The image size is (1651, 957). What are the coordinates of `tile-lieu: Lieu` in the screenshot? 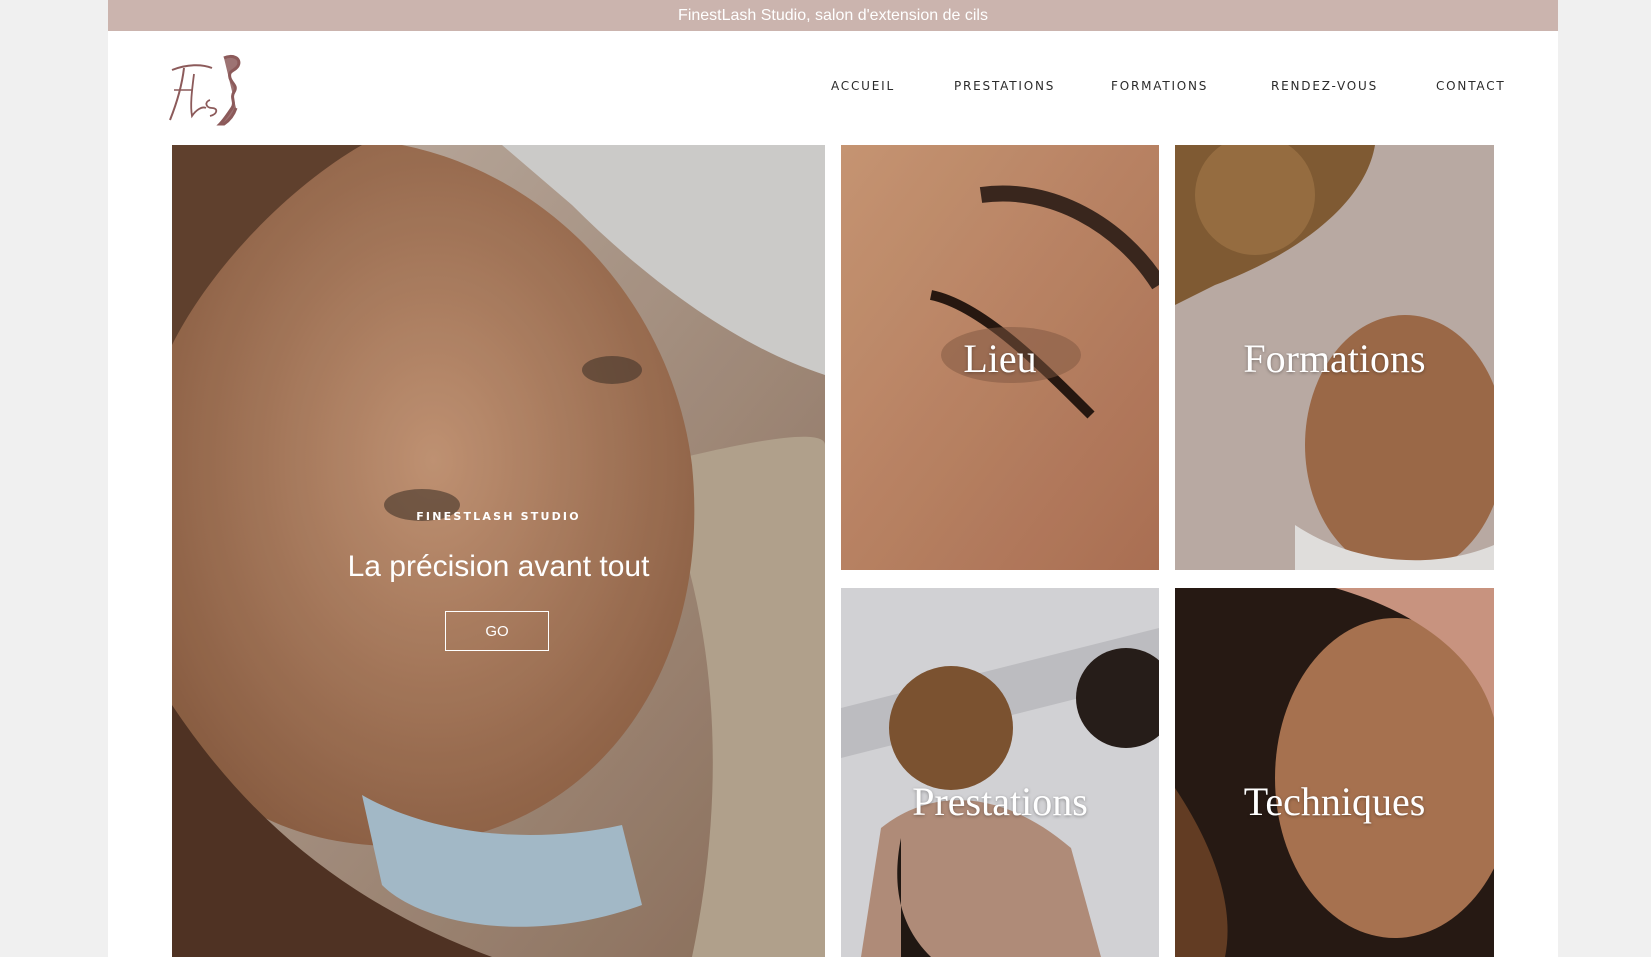 It's located at (1000, 357).